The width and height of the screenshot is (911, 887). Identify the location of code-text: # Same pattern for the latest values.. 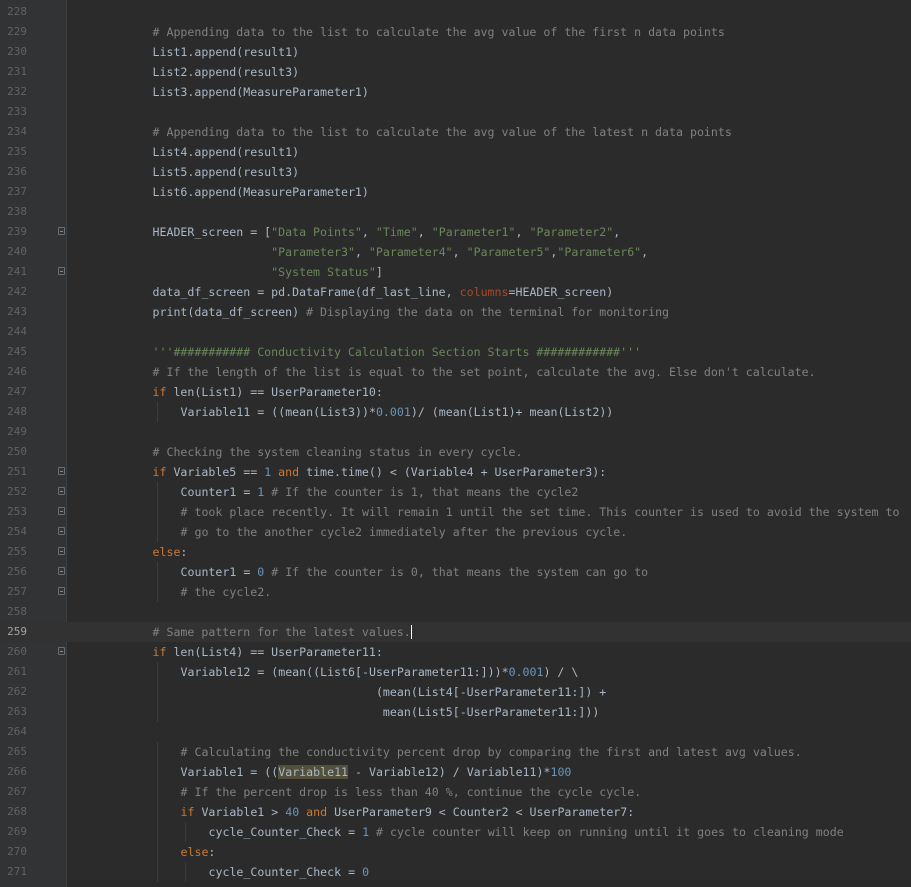
(282, 632).